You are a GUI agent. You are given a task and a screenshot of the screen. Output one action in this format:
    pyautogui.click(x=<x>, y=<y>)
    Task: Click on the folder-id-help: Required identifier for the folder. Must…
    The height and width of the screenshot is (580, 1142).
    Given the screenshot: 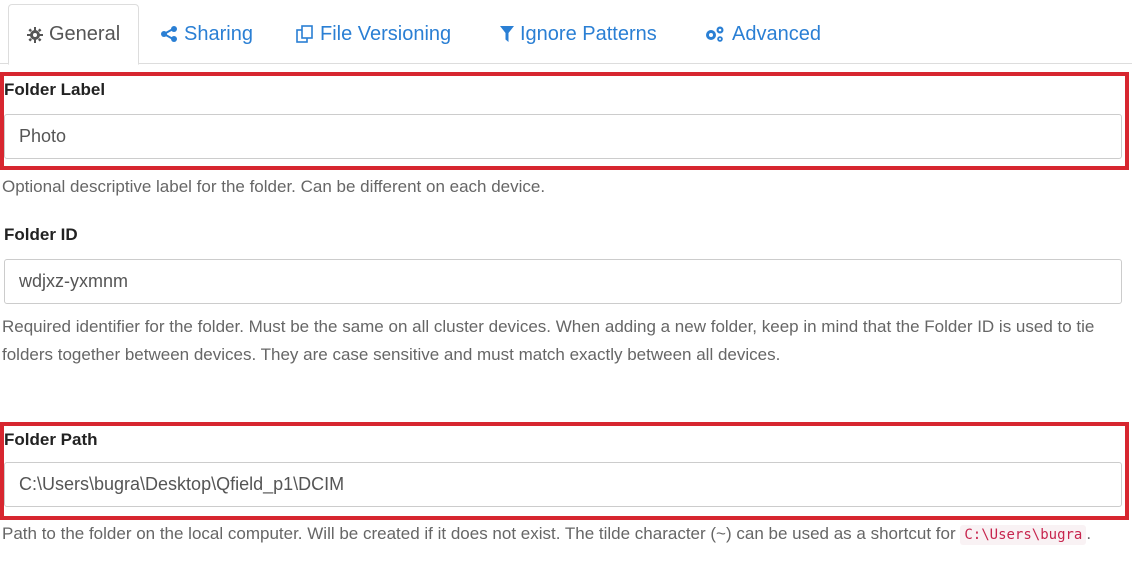 What is the action you would take?
    pyautogui.click(x=548, y=340)
    